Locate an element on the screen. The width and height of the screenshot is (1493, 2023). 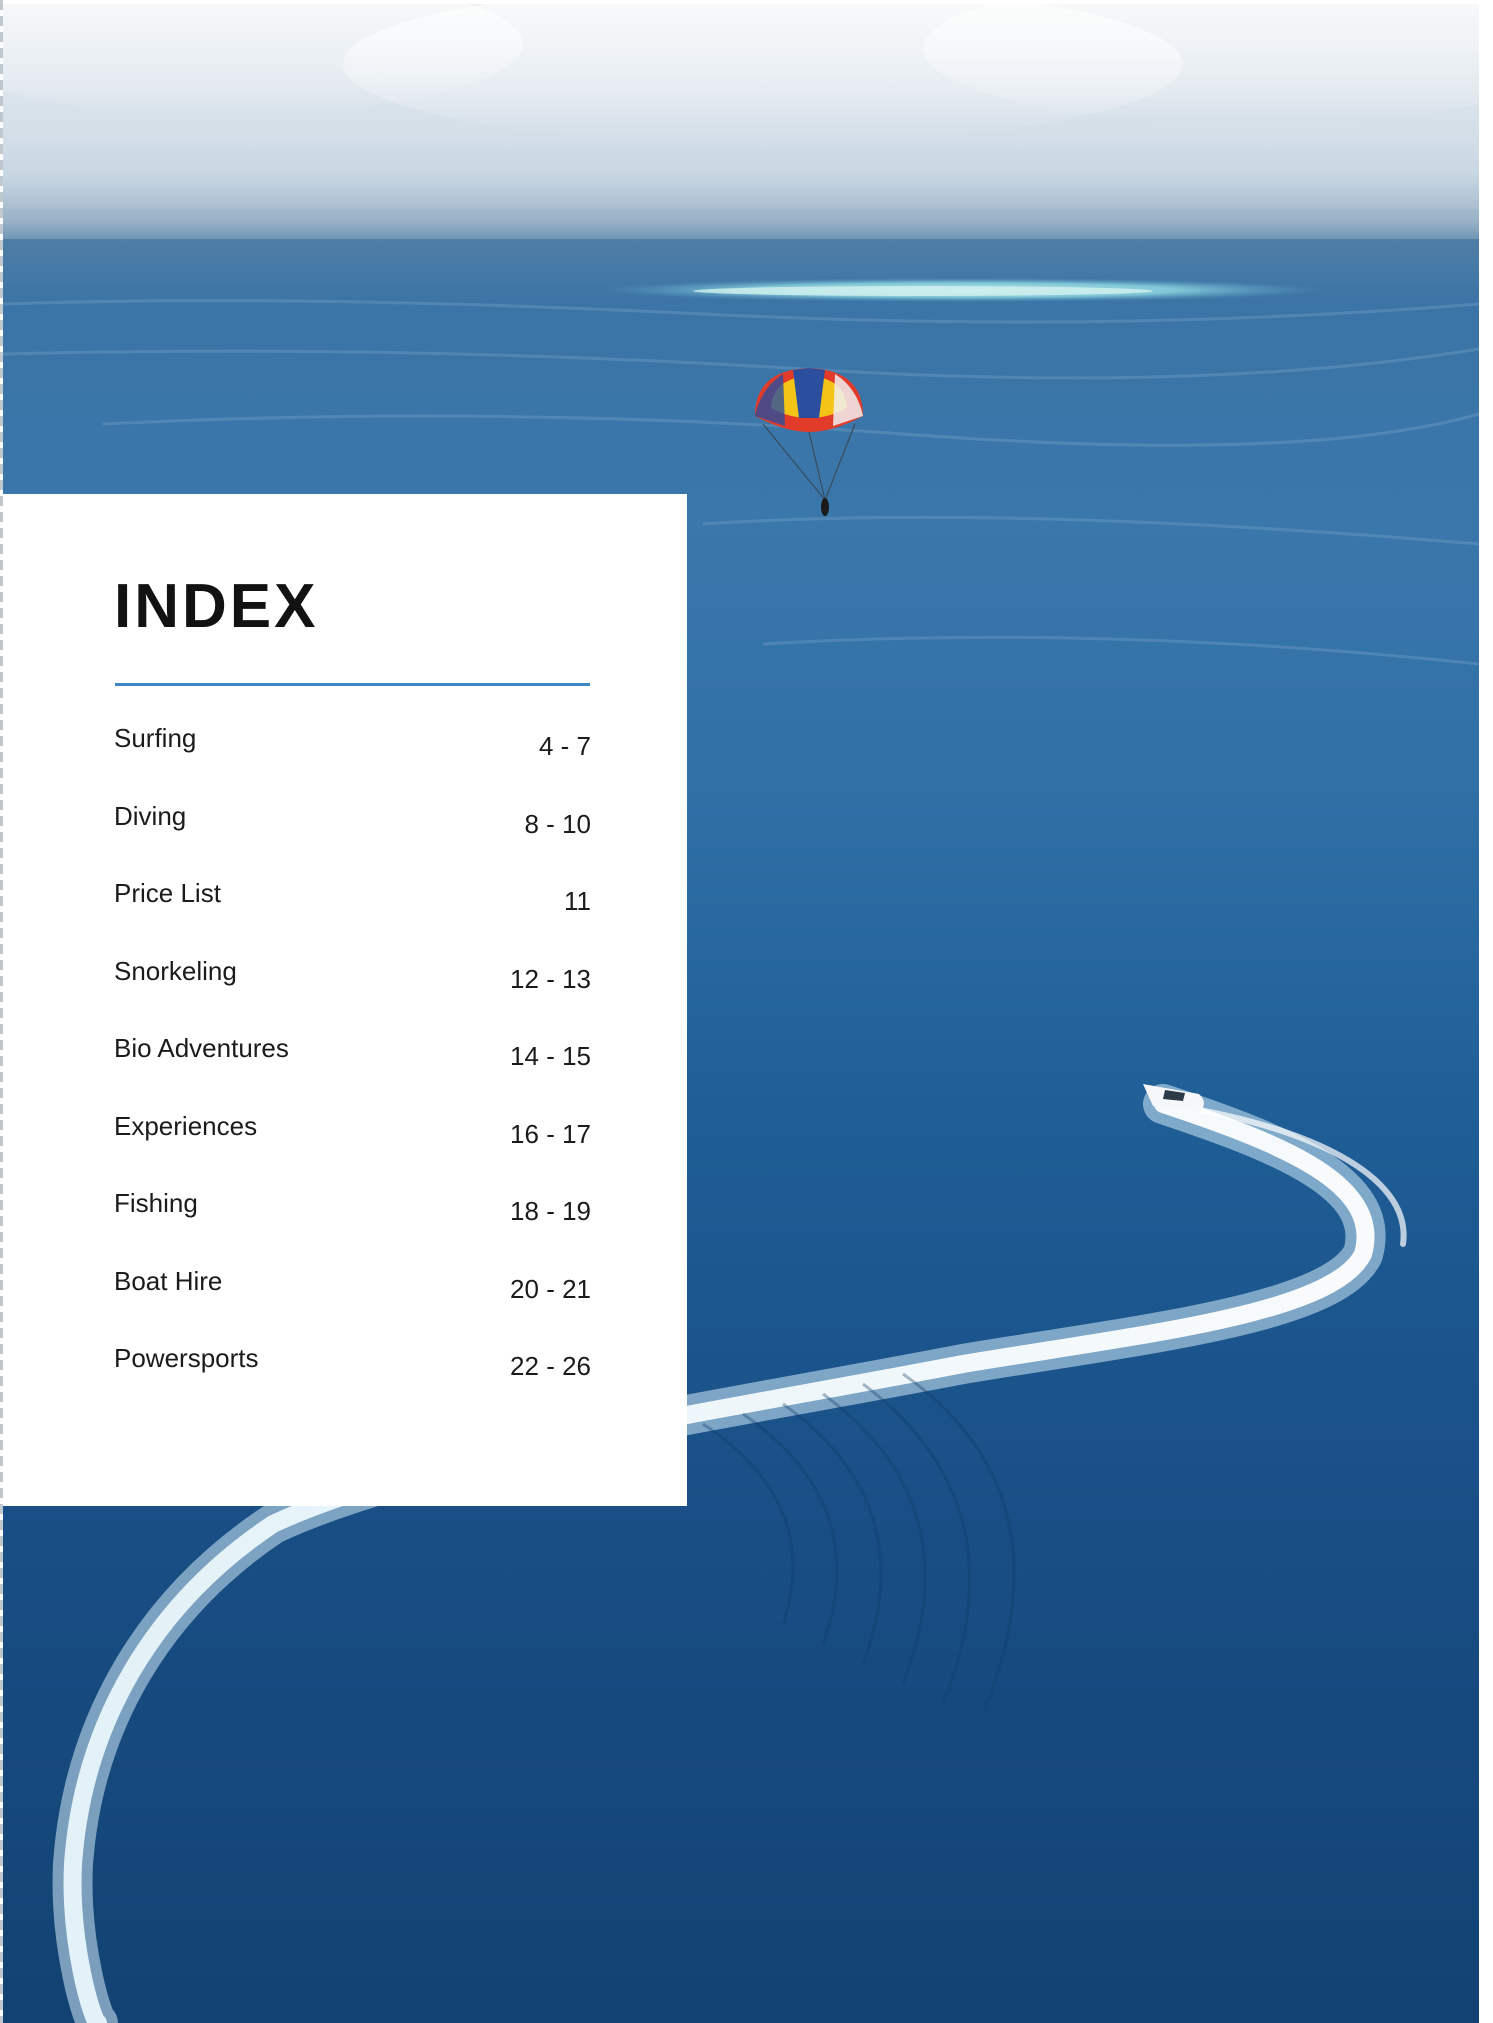
toc-item-label: Fishing is located at coordinates (156, 1203).